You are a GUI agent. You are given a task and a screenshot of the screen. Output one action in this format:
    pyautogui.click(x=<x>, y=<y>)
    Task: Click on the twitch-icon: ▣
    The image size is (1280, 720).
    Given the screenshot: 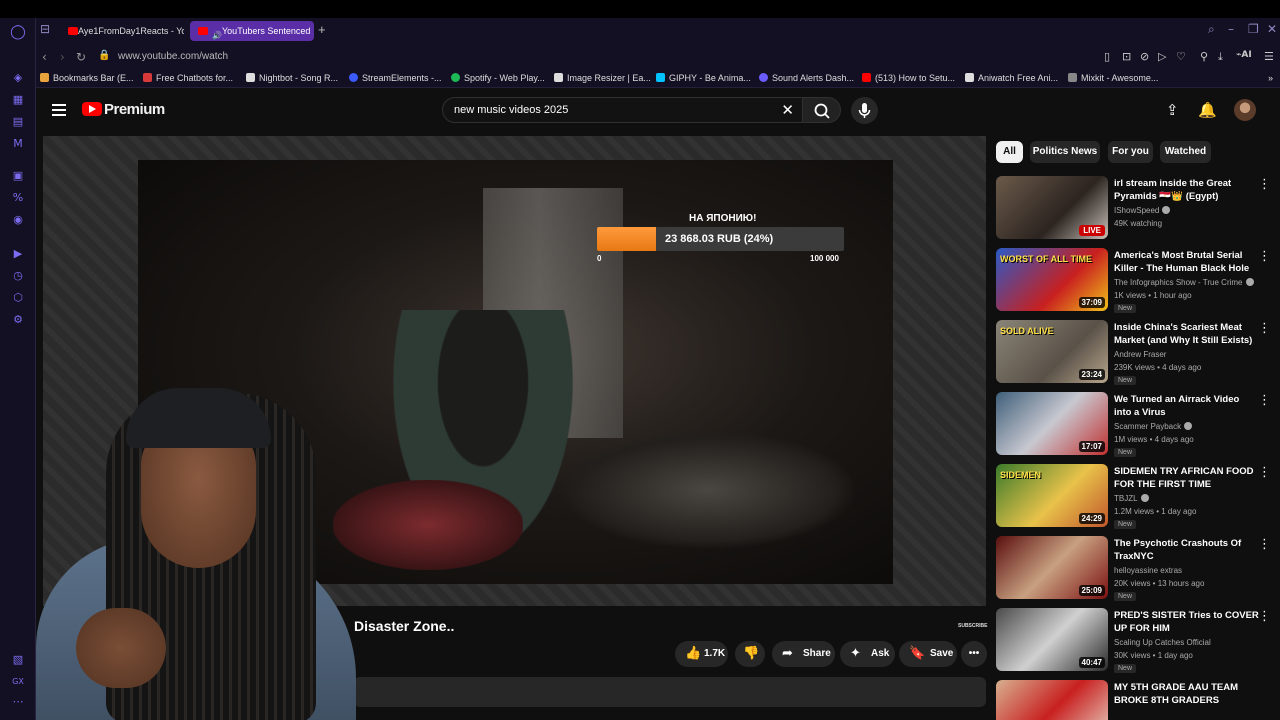 What is the action you would take?
    pyautogui.click(x=18, y=176)
    